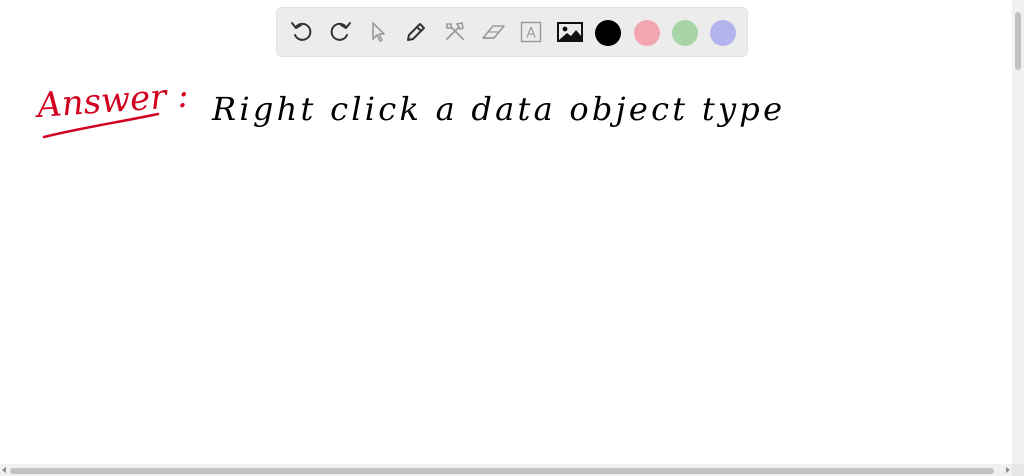  I want to click on vertical-scrollbar-thumb, so click(1018, 41).